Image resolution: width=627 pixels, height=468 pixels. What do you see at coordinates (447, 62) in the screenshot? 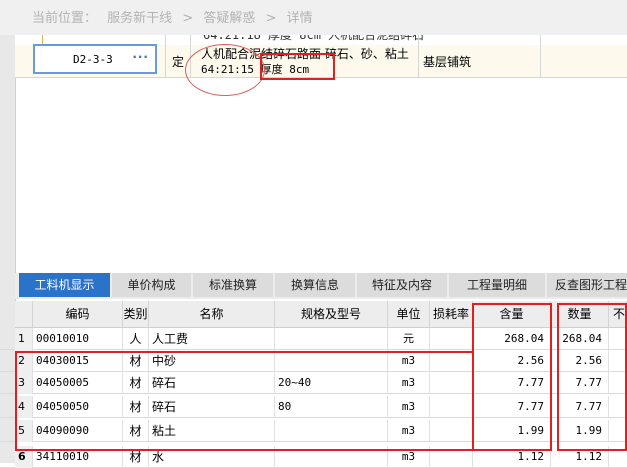
I see `quota-category: 基层铺筑` at bounding box center [447, 62].